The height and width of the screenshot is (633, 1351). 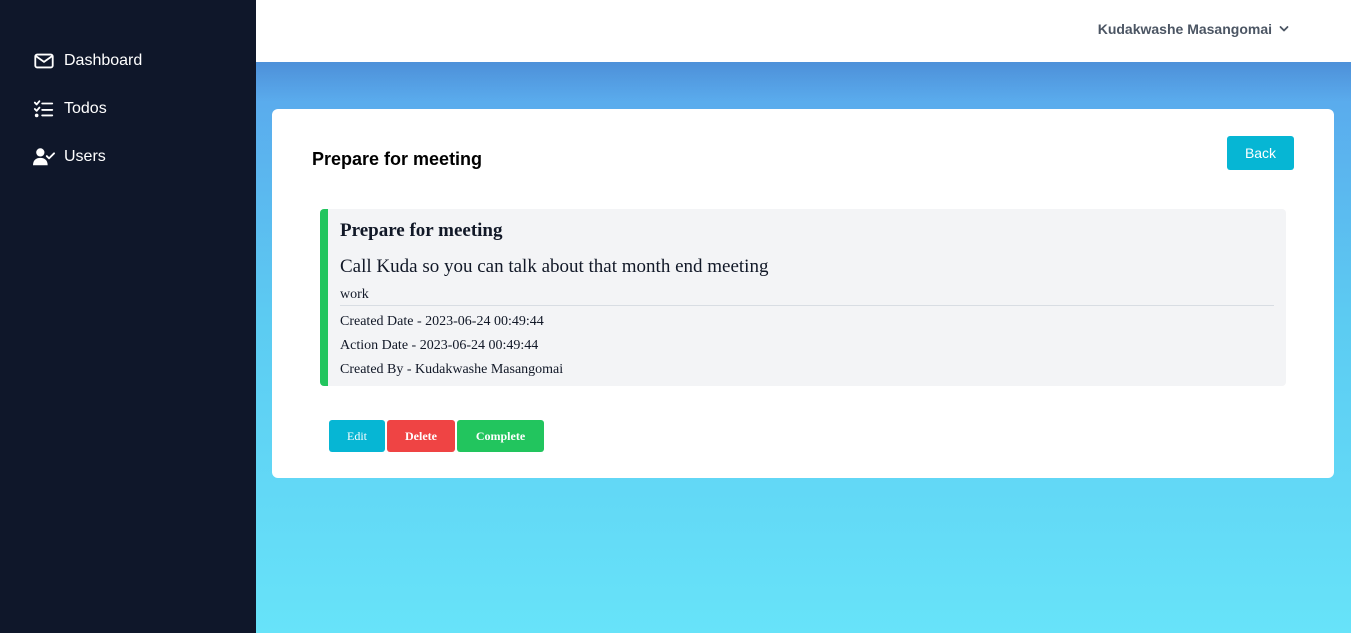 What do you see at coordinates (442, 321) in the screenshot?
I see `created-date: Created Date - 2023-06-24 00:49:44` at bounding box center [442, 321].